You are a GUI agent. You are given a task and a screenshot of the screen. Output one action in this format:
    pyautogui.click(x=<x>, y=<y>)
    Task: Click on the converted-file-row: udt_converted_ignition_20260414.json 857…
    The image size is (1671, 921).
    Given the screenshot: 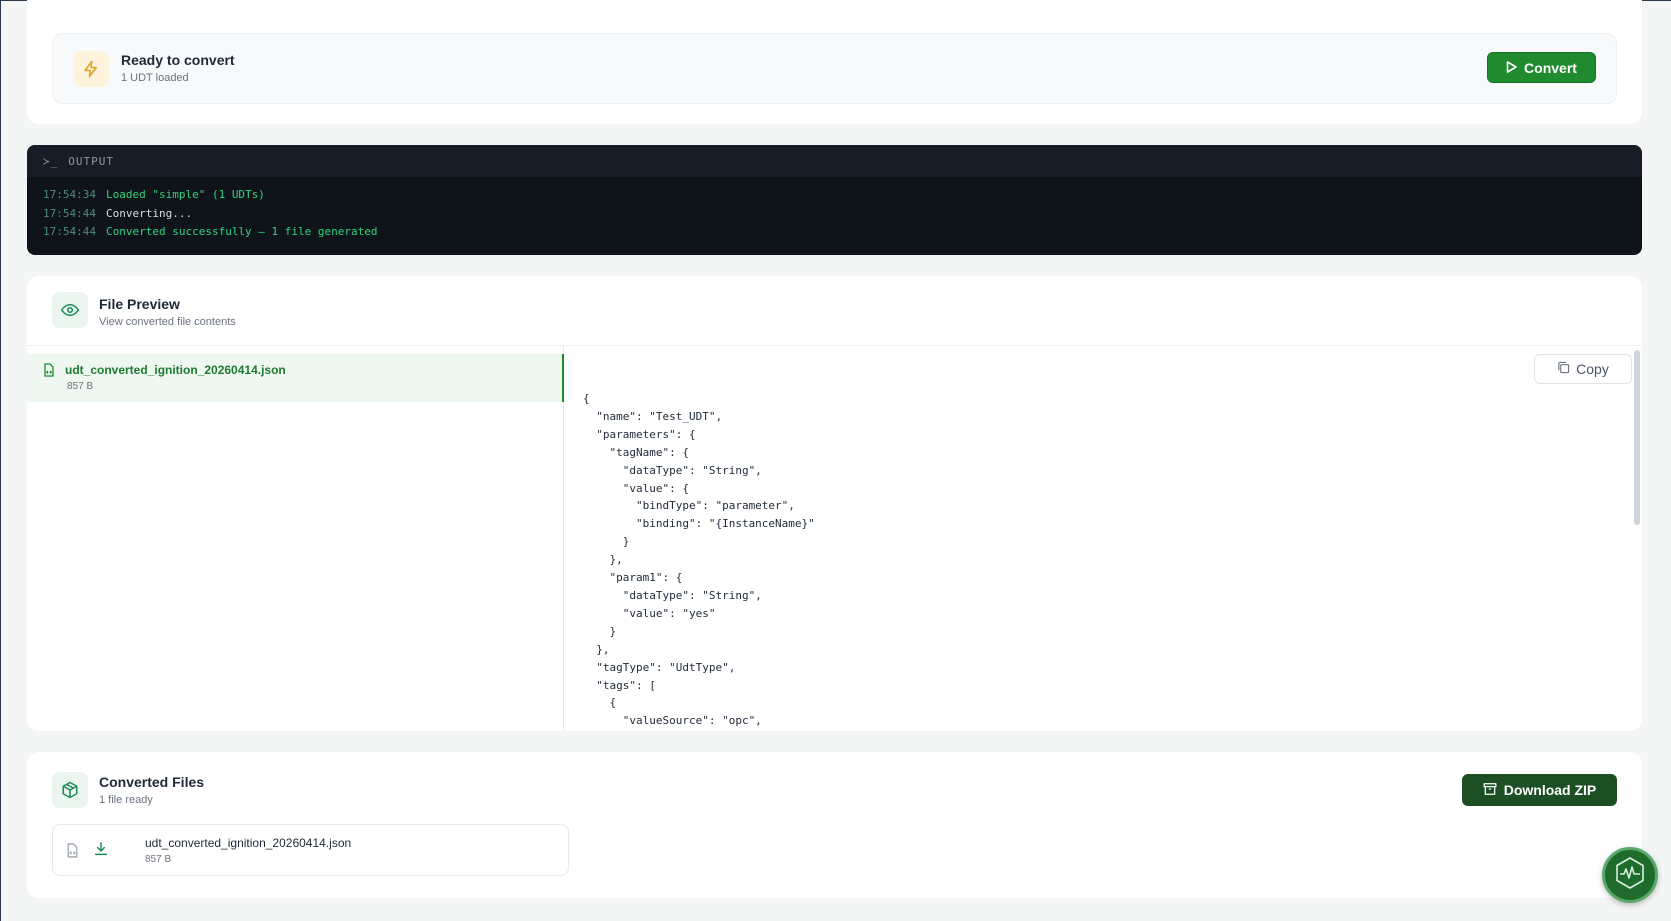 What is the action you would take?
    pyautogui.click(x=310, y=850)
    